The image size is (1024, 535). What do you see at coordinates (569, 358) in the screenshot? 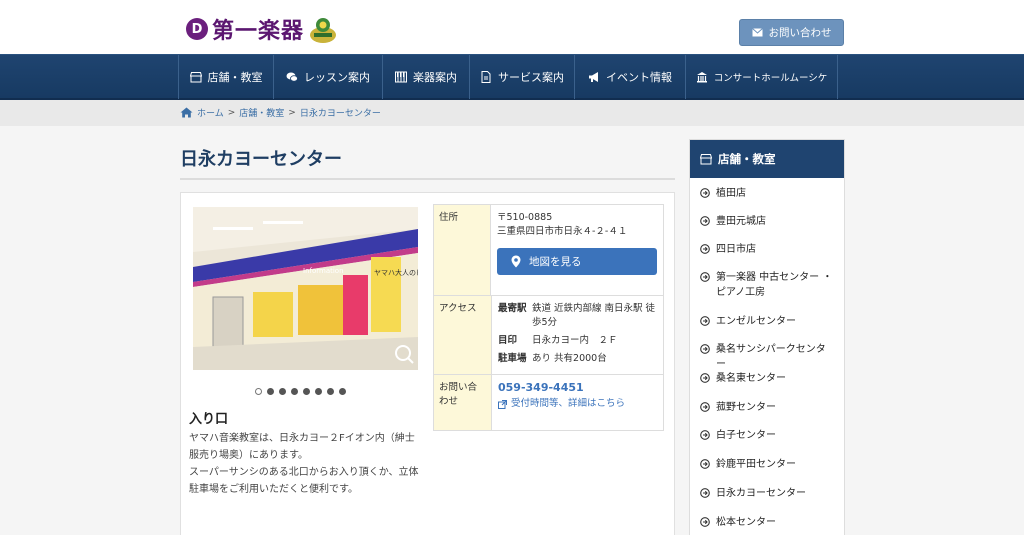
I see `parking-text: あり 共有2000台` at bounding box center [569, 358].